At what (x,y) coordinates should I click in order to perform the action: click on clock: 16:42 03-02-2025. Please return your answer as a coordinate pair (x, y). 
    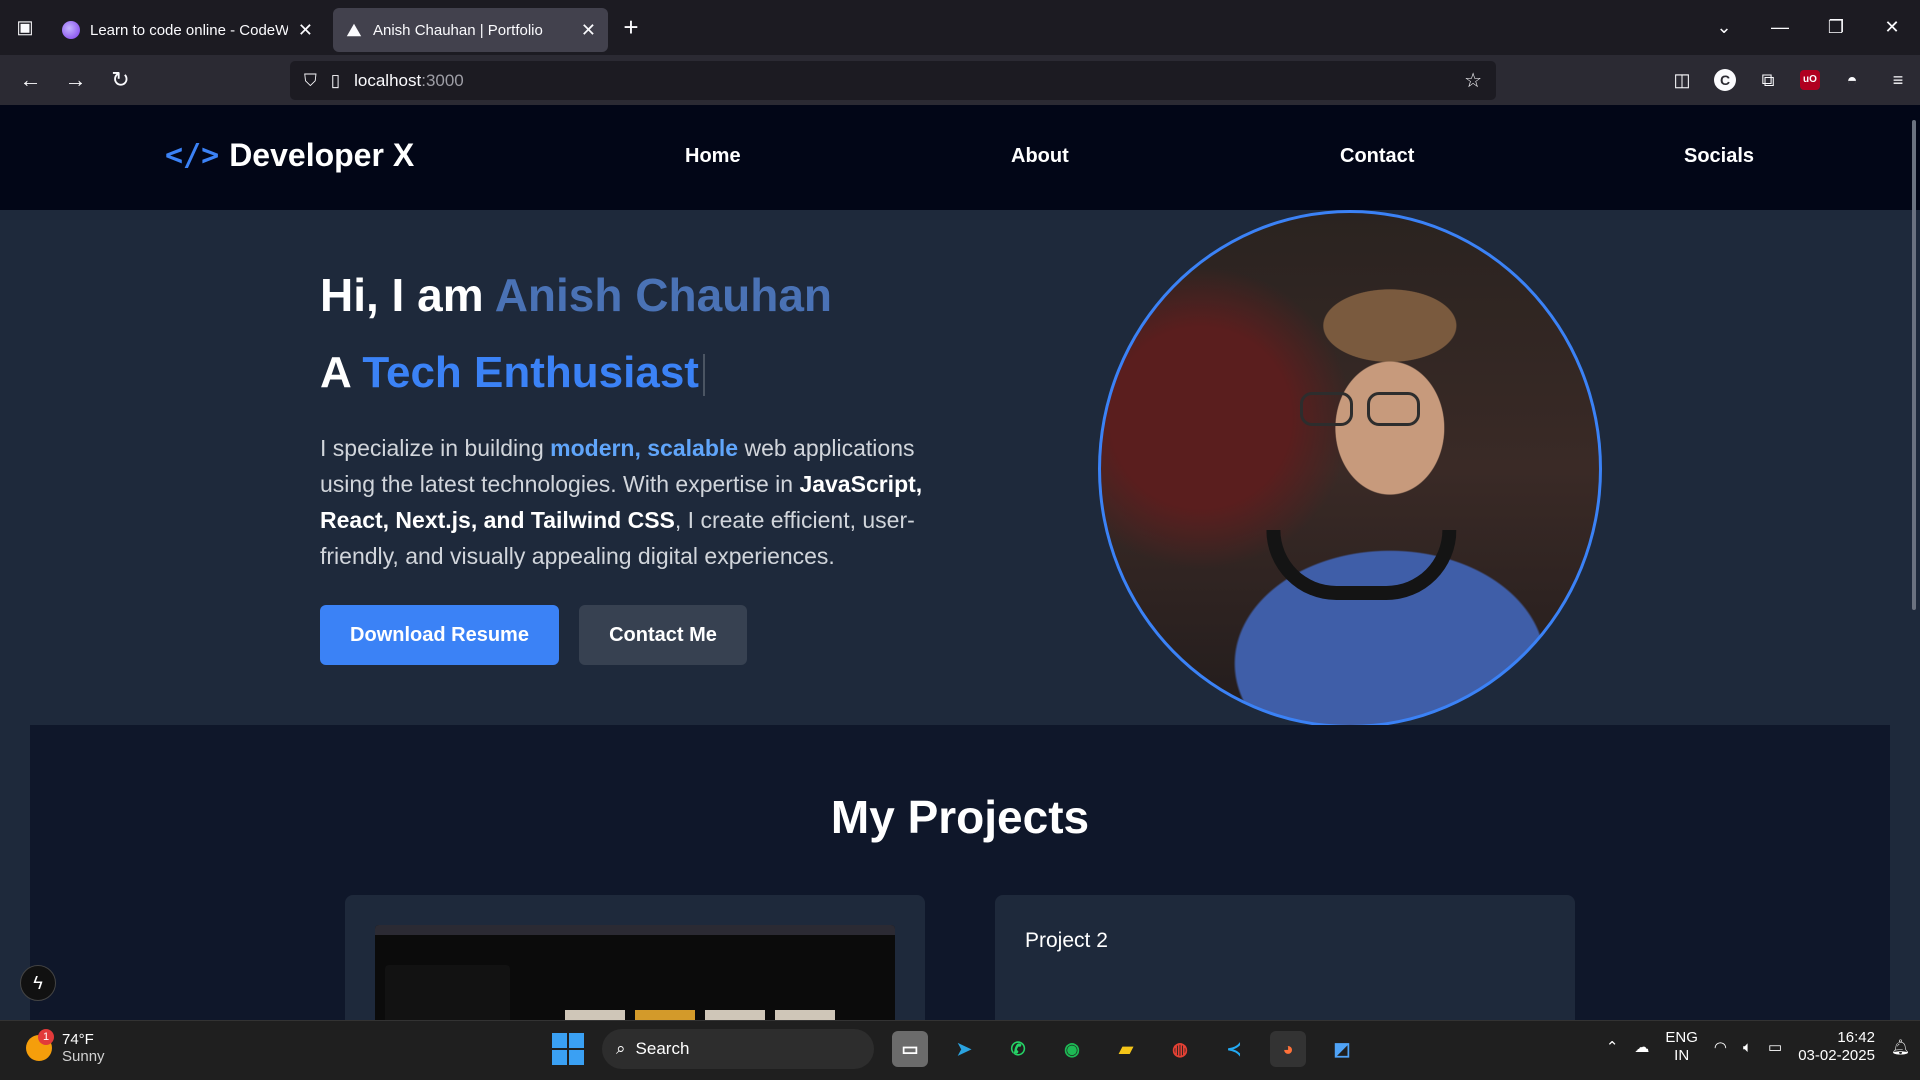
    Looking at the image, I should click on (1836, 1047).